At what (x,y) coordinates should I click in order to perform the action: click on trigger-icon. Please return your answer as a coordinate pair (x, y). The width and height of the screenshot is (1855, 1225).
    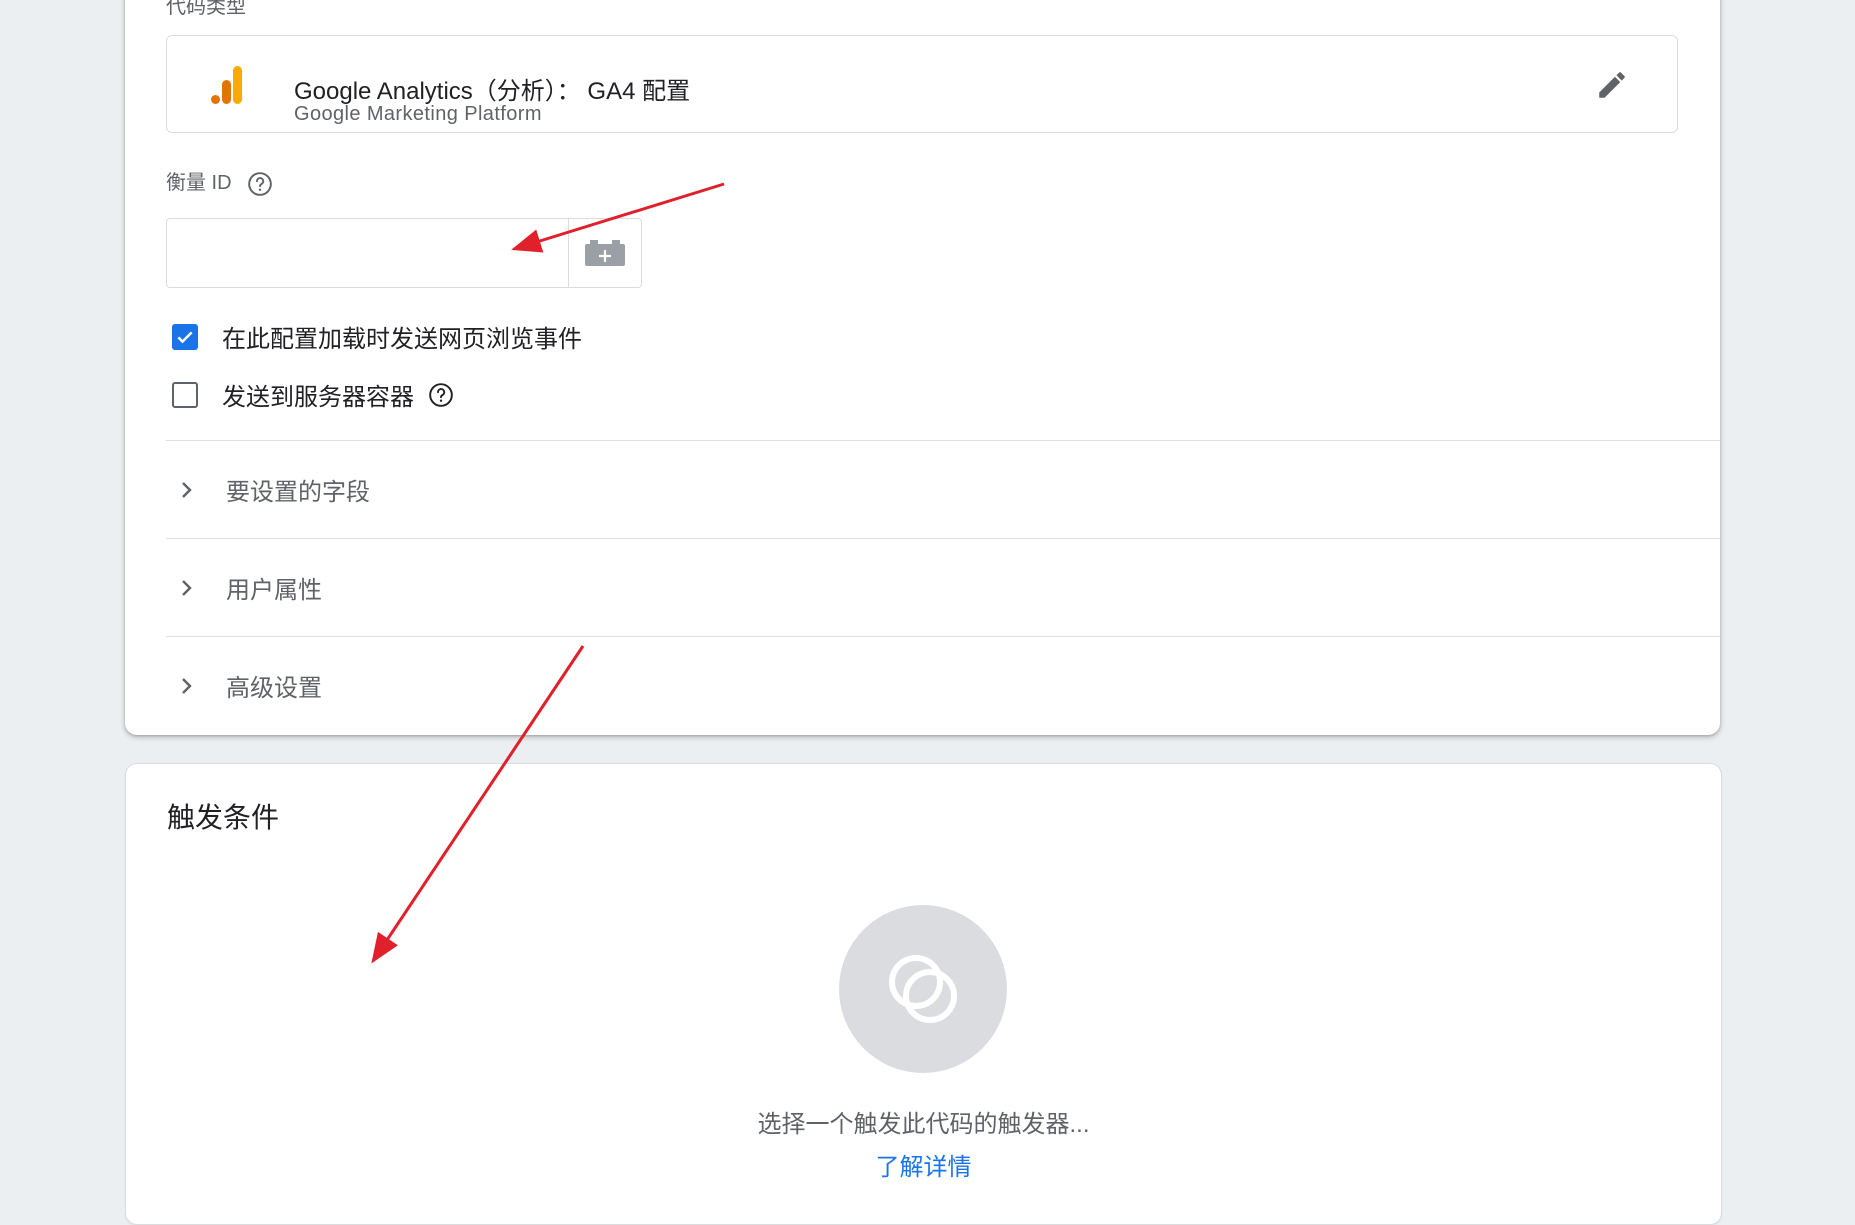
    Looking at the image, I should click on (923, 989).